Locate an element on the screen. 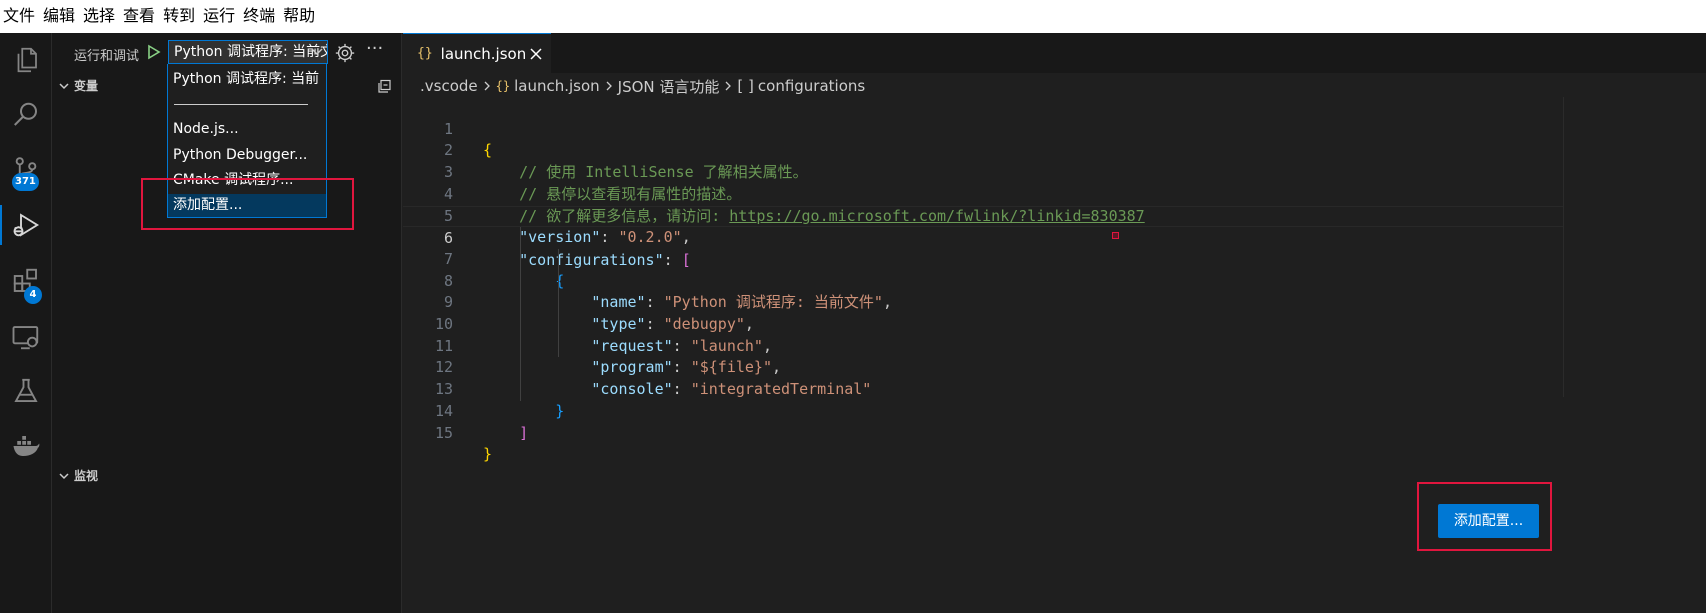 Image resolution: width=1706 pixels, height=613 pixels. variables-section-title: 变量 is located at coordinates (86, 86).